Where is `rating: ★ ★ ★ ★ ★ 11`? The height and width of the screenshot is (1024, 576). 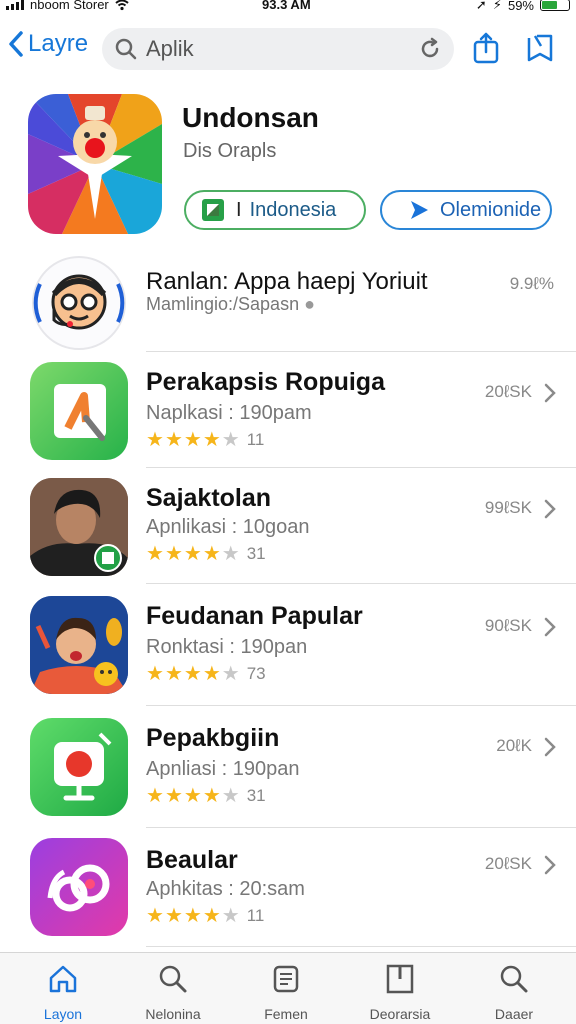 rating: ★ ★ ★ ★ ★ 11 is located at coordinates (205, 916).